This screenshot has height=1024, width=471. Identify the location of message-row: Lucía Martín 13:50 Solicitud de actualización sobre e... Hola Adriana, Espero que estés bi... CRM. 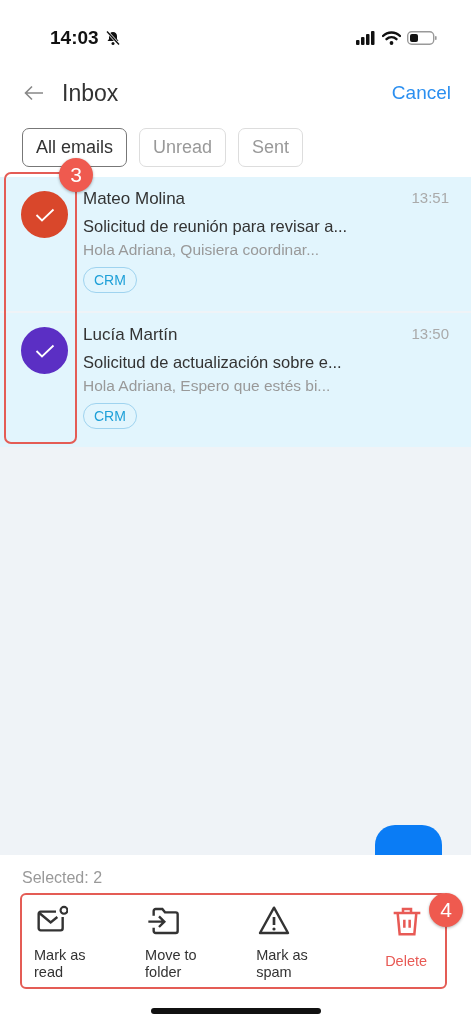
(235, 380).